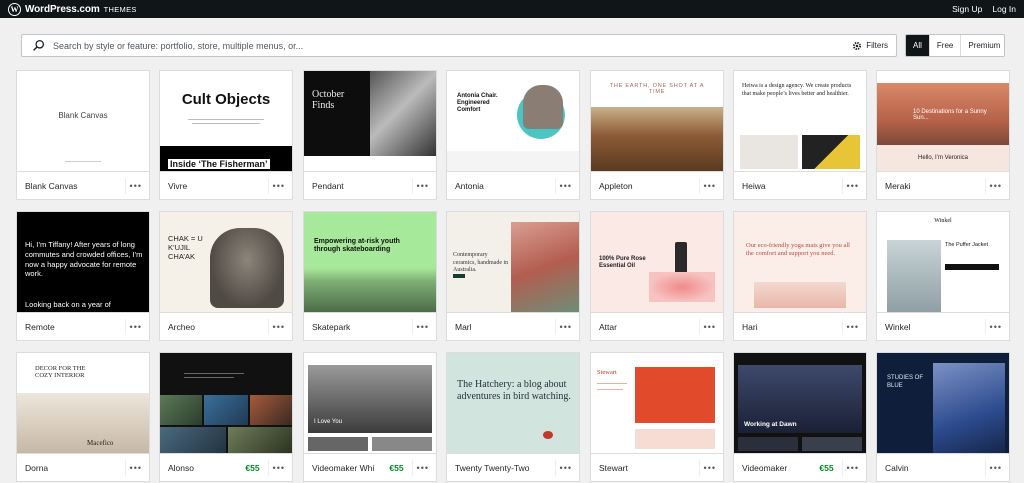  I want to click on theme-card: STUDIES OF BLUE Calvin •••, so click(943, 417).